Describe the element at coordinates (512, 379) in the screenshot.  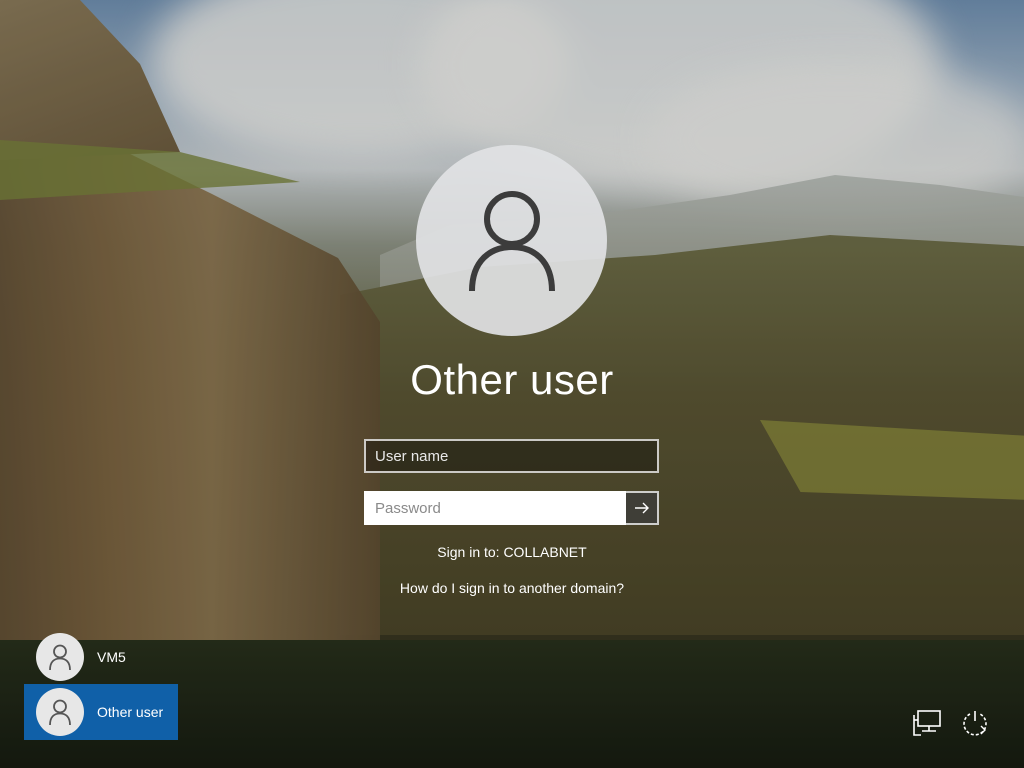
I see `login-title: Other user` at that location.